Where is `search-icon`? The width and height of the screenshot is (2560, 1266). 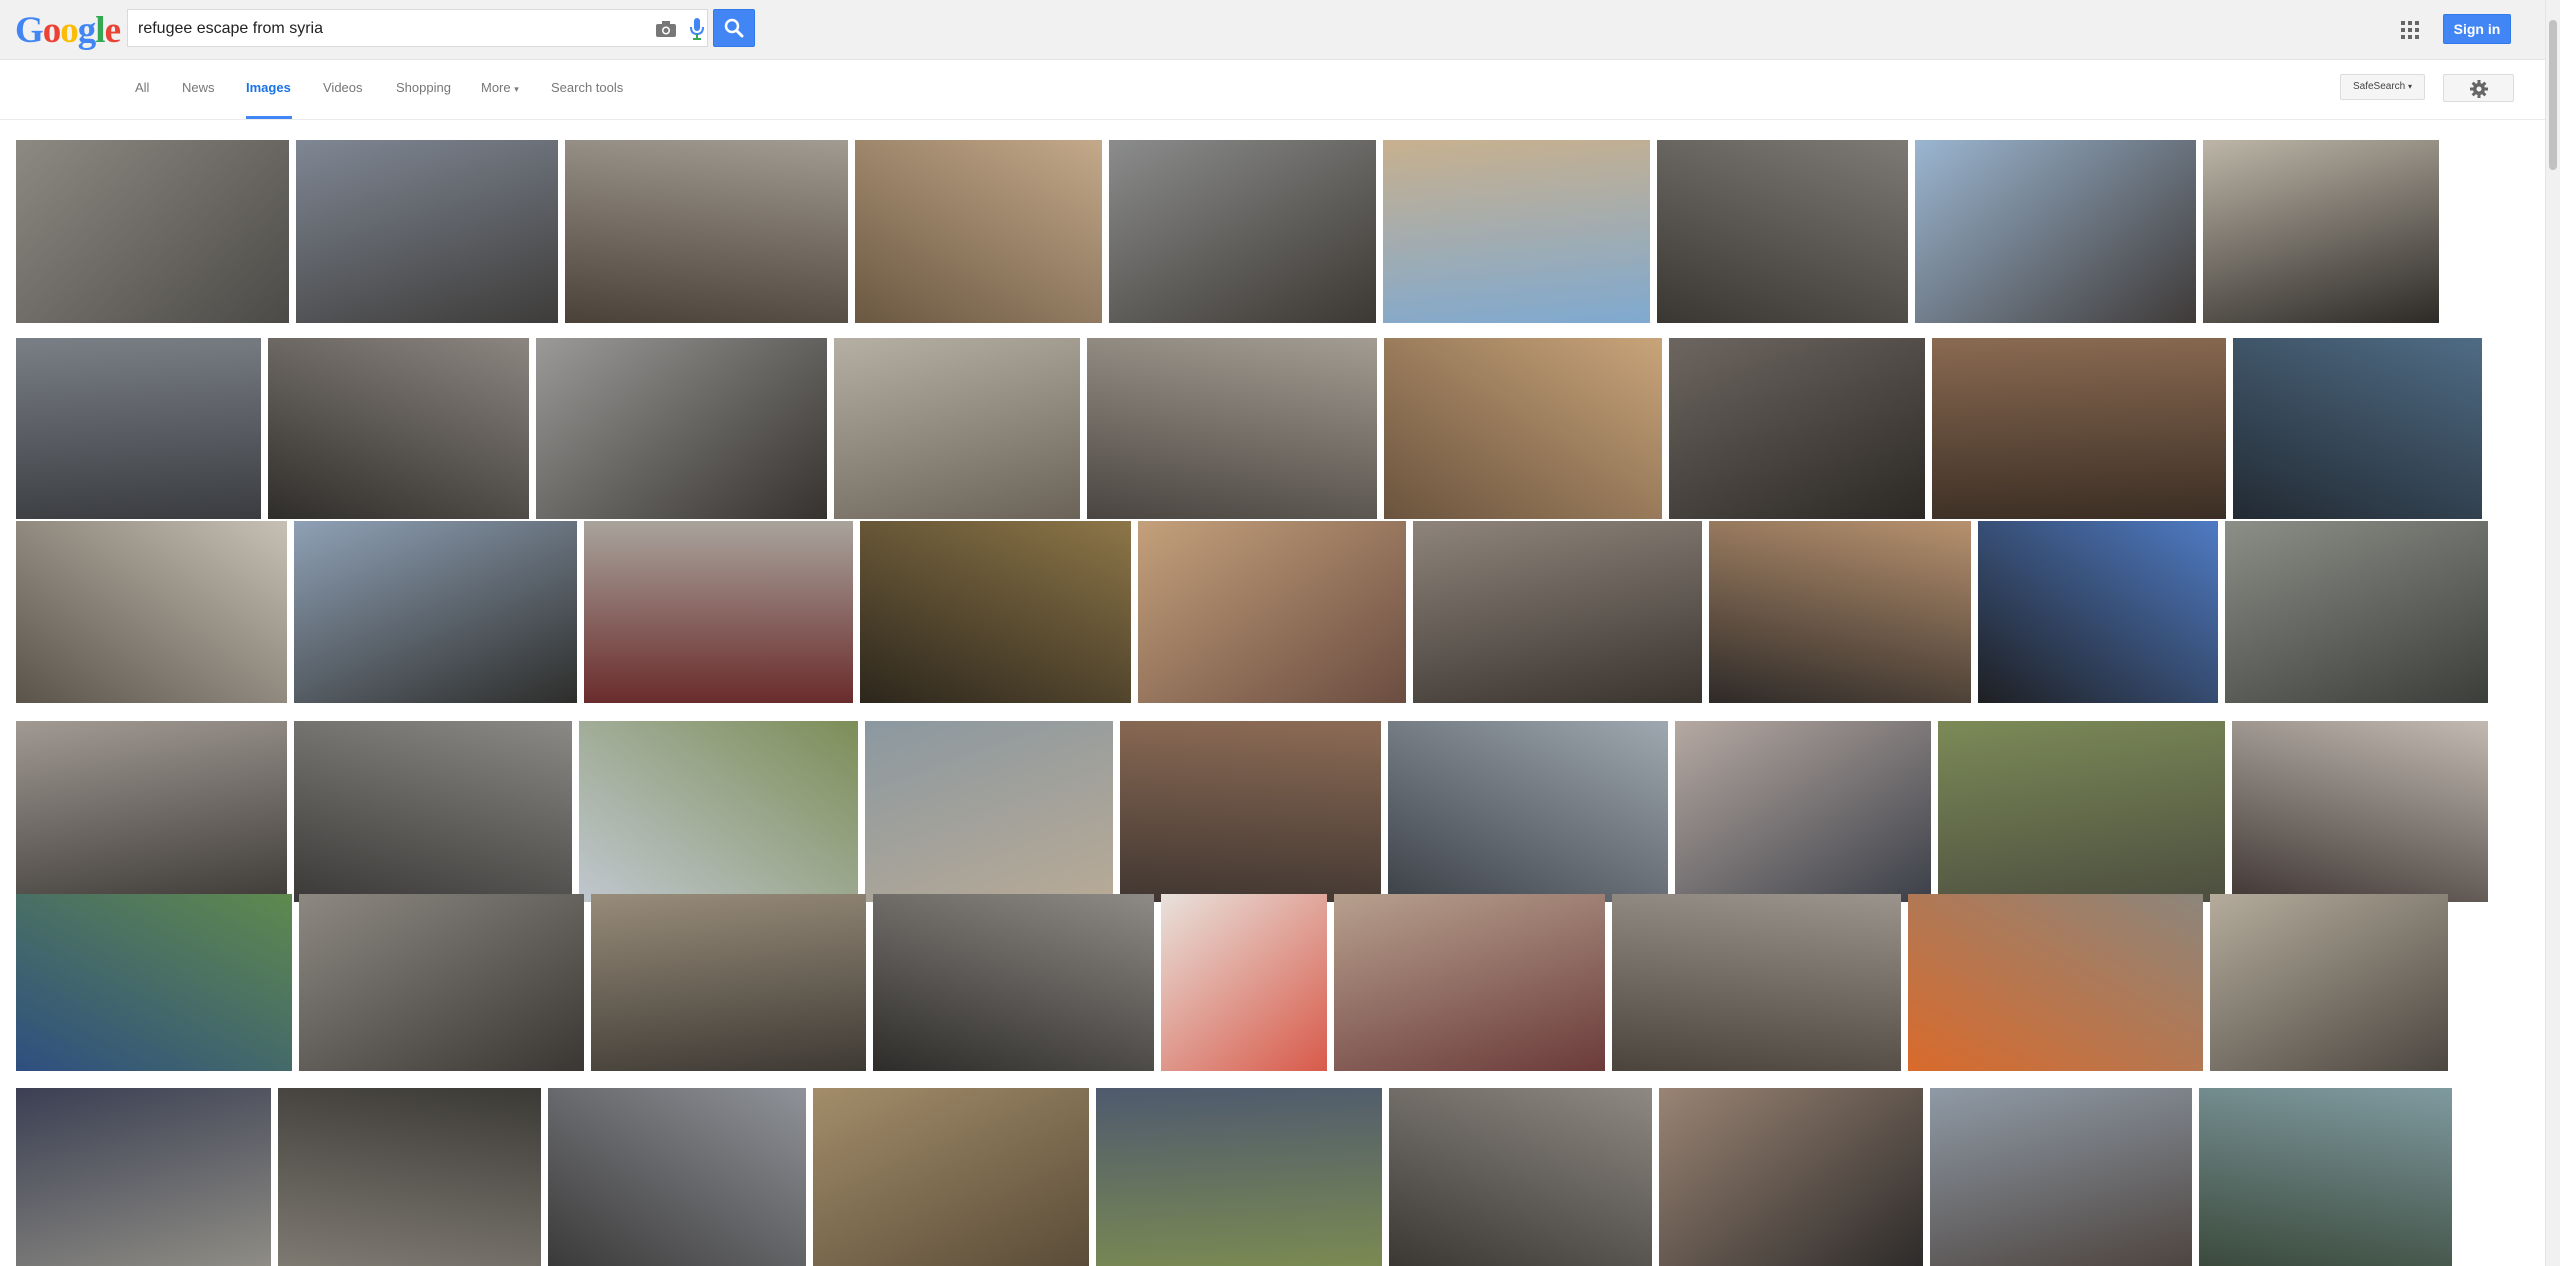 search-icon is located at coordinates (734, 28).